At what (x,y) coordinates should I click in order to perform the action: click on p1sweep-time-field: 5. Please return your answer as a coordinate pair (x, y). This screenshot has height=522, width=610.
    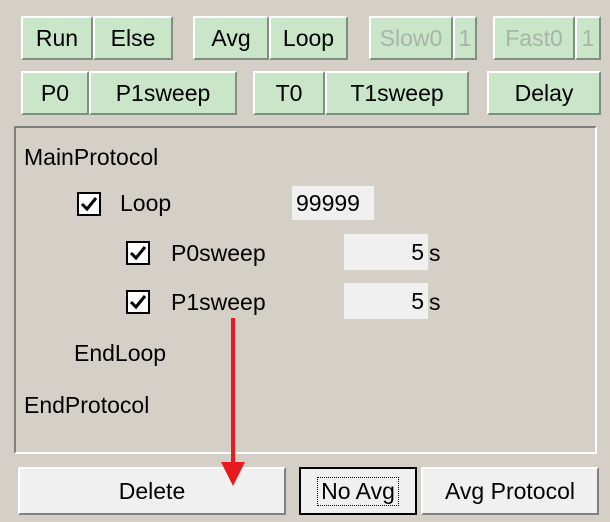
    Looking at the image, I should click on (386, 301).